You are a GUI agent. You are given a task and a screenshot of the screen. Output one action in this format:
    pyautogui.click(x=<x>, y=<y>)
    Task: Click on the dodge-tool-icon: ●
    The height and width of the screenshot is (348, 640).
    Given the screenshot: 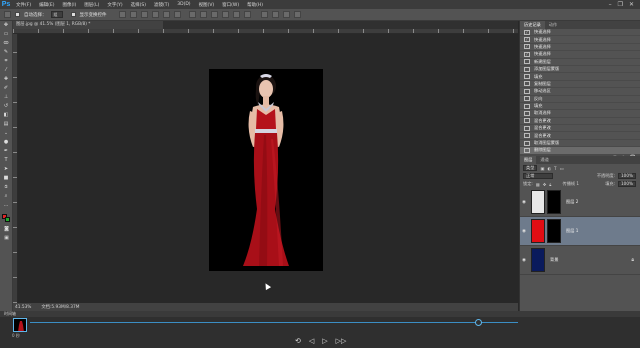 What is the action you would take?
    pyautogui.click(x=6, y=142)
    